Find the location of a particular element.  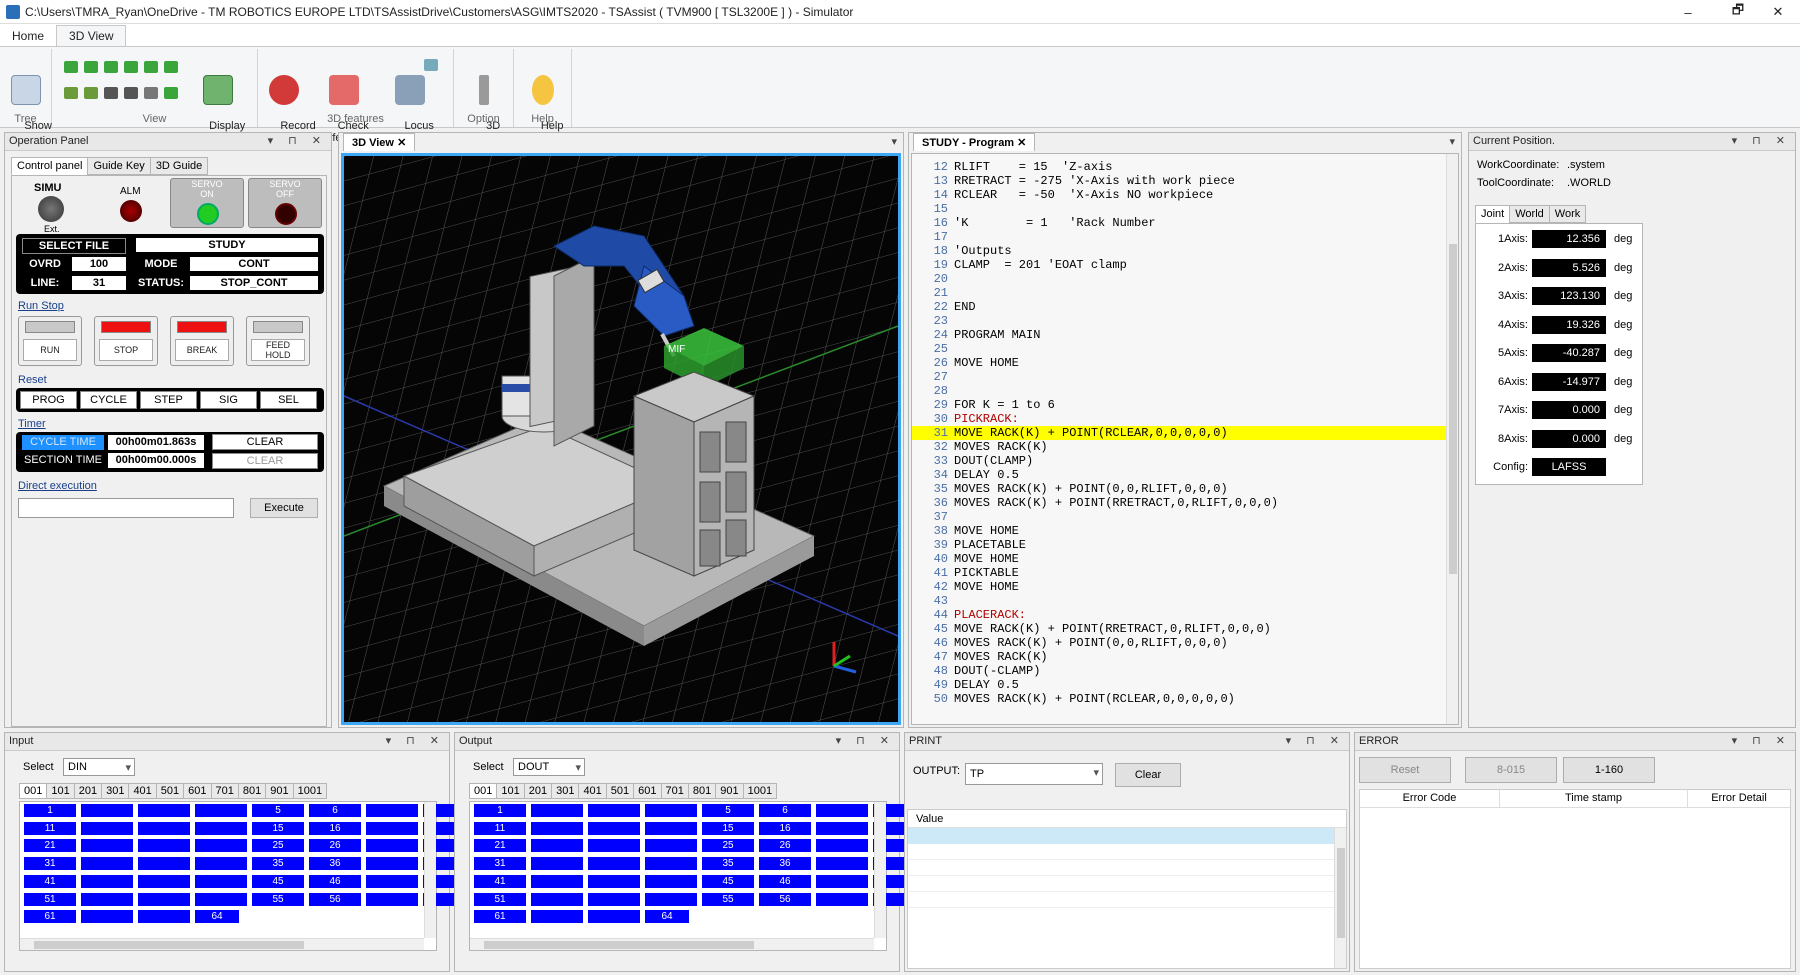

input-tab-1001: 1001 is located at coordinates (310, 791).